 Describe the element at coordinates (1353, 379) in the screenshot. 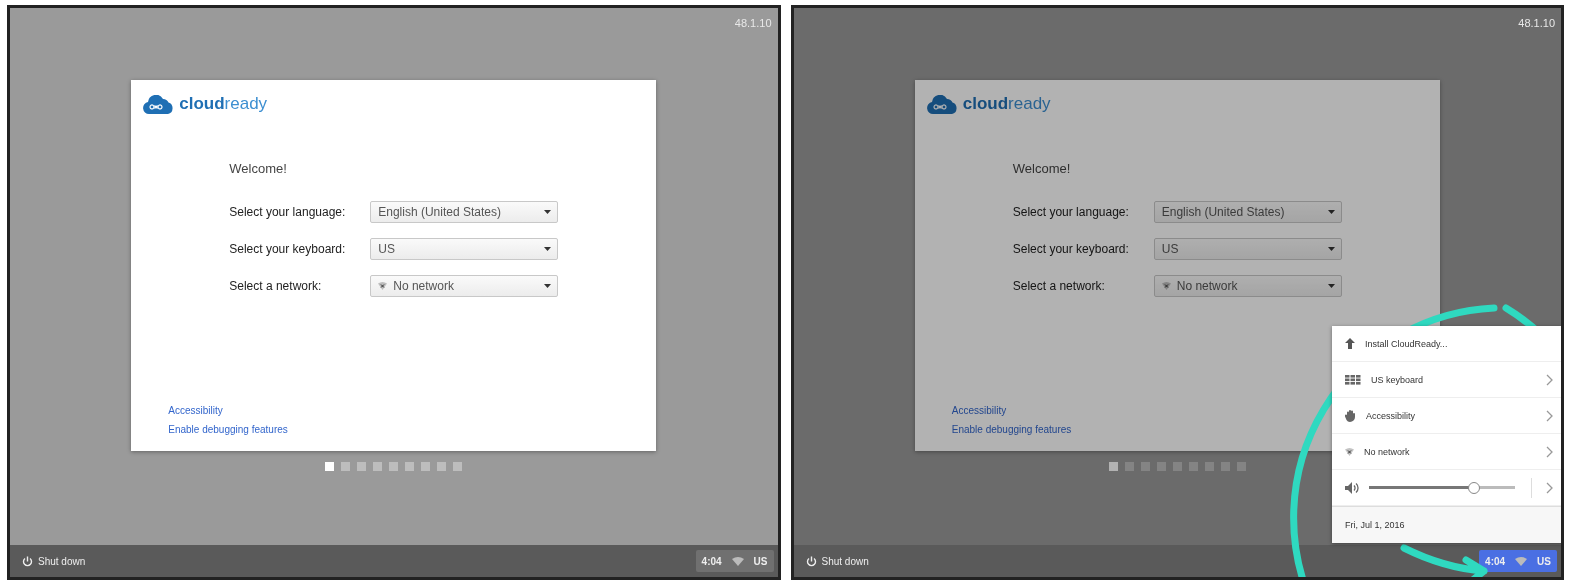

I see `keyboard-icon` at that location.